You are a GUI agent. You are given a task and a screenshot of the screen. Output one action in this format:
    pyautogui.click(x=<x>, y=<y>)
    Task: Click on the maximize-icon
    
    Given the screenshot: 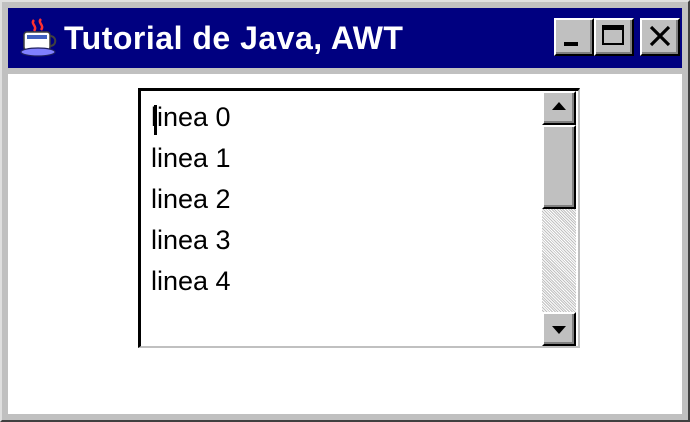 What is the action you would take?
    pyautogui.click(x=613, y=35)
    